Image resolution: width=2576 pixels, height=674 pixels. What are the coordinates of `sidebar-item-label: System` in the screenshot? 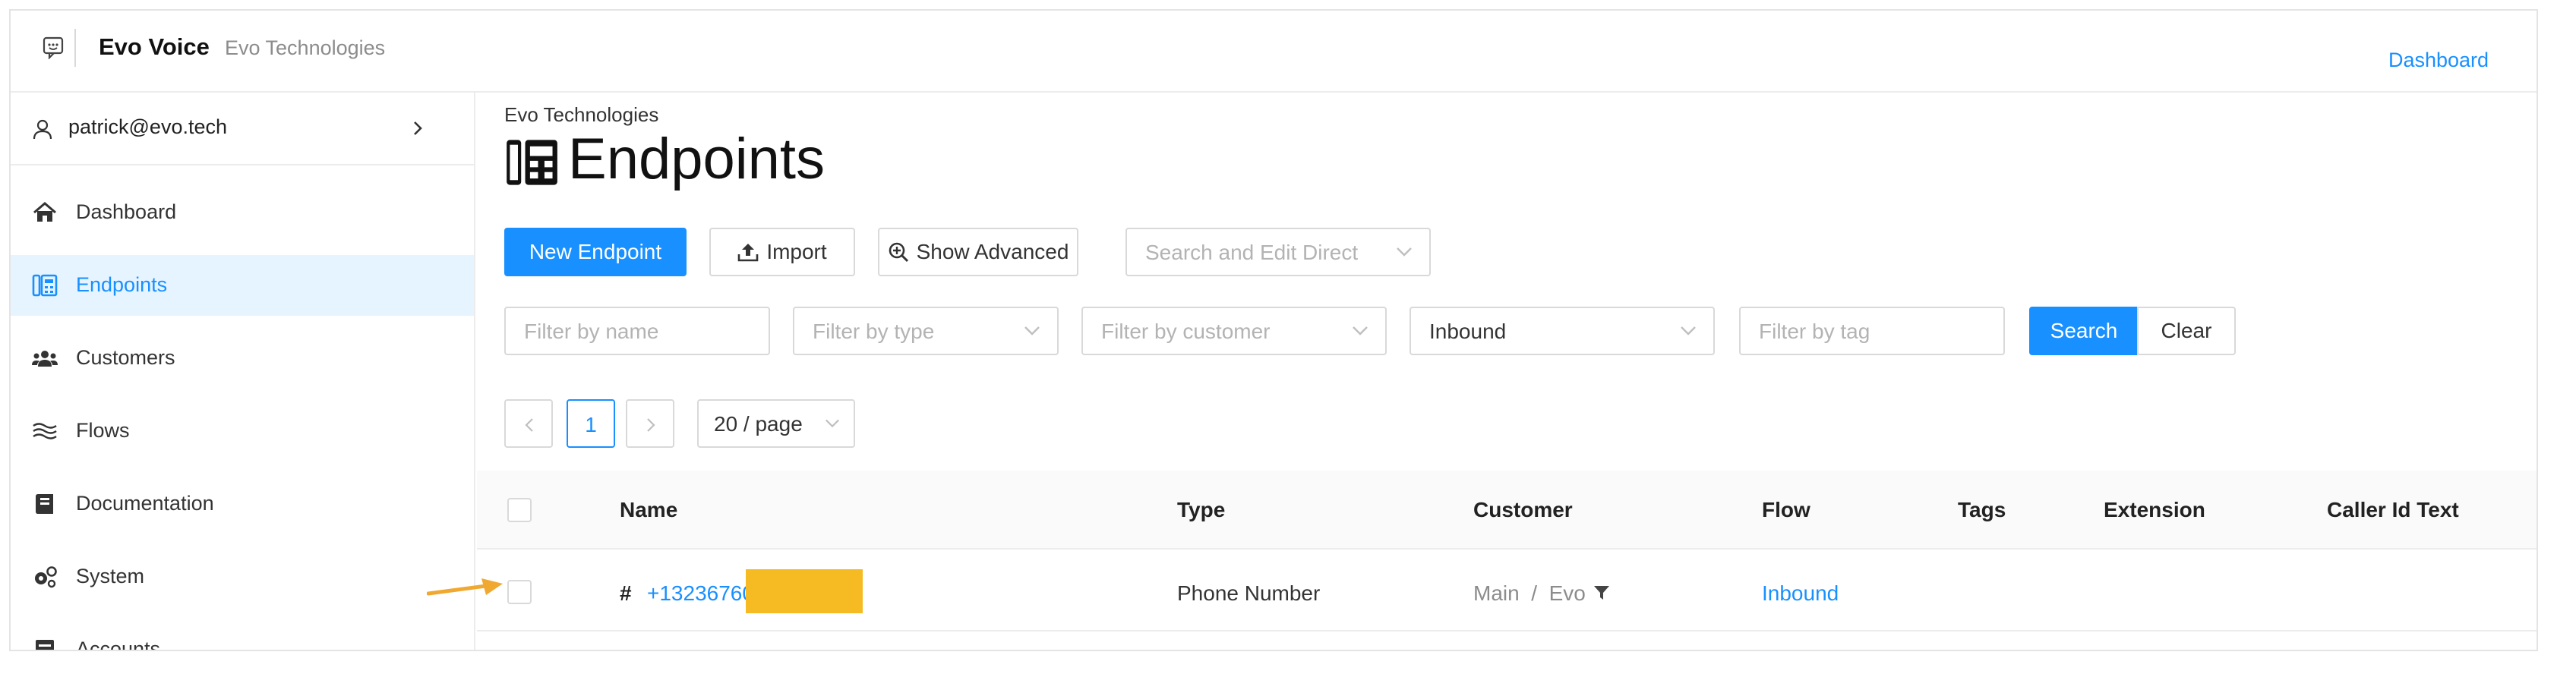 It's located at (110, 576).